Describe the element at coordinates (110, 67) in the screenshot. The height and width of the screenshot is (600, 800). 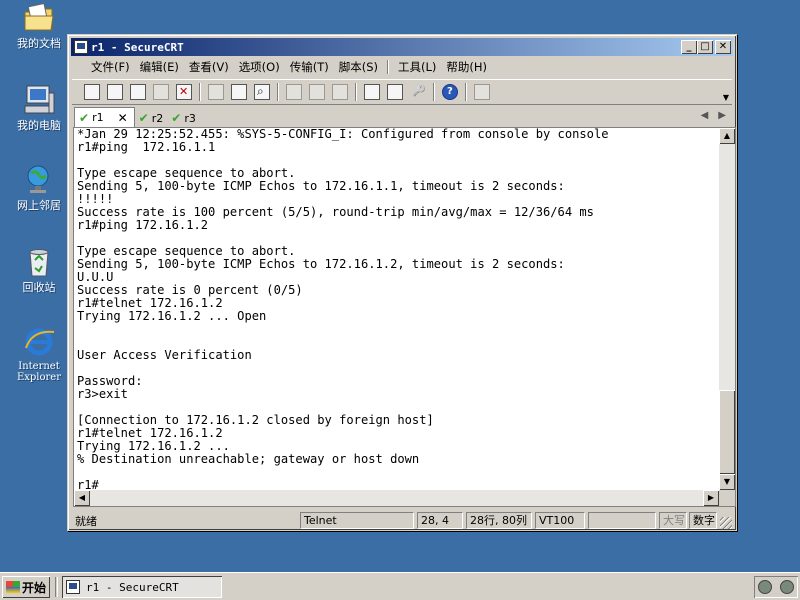
I see `menu-file: 文件(F)` at that location.